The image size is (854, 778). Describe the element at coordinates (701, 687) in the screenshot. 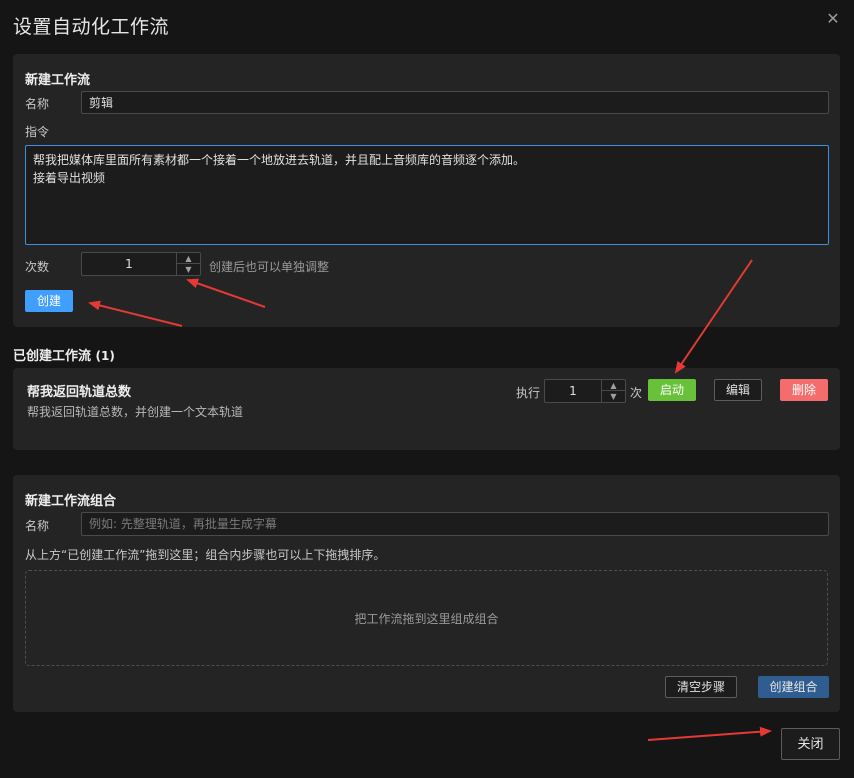

I see `clear-steps-button: 清空步骤` at that location.